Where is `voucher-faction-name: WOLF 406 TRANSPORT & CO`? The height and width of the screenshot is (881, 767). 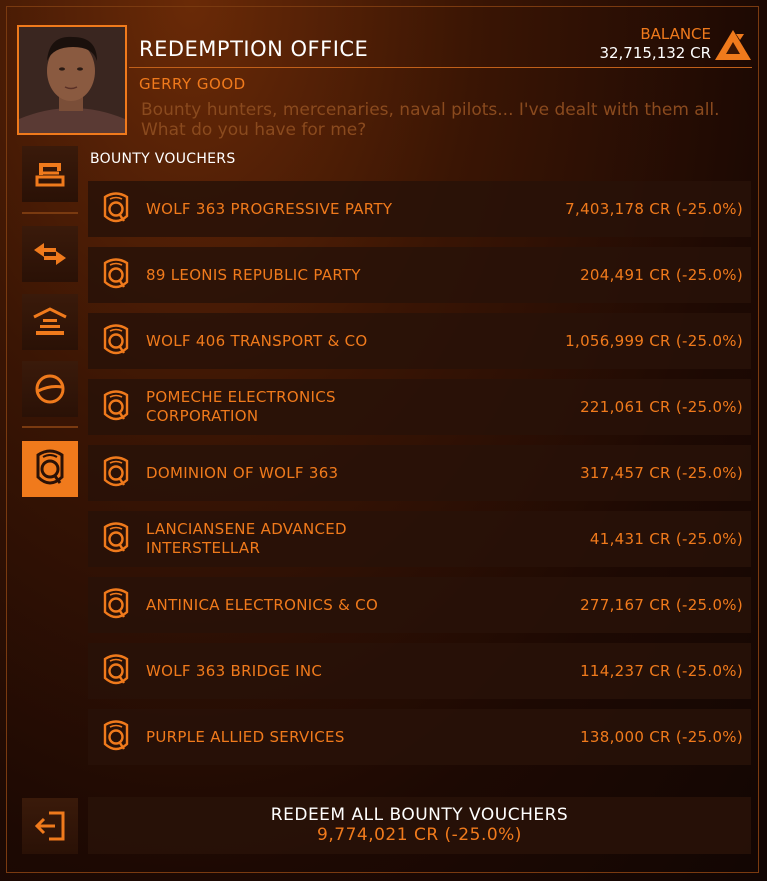
voucher-faction-name: WOLF 406 TRANSPORT & CO is located at coordinates (257, 340).